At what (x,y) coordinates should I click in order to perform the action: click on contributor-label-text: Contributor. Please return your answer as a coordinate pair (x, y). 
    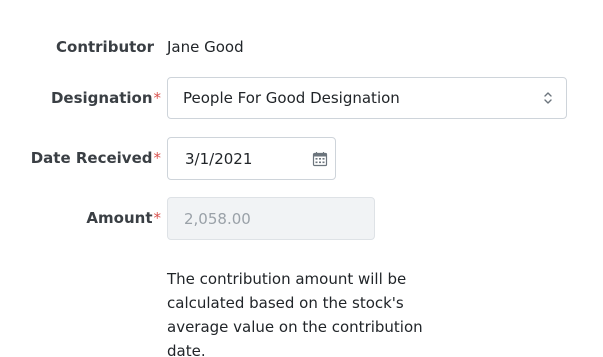
    Looking at the image, I should click on (105, 47).